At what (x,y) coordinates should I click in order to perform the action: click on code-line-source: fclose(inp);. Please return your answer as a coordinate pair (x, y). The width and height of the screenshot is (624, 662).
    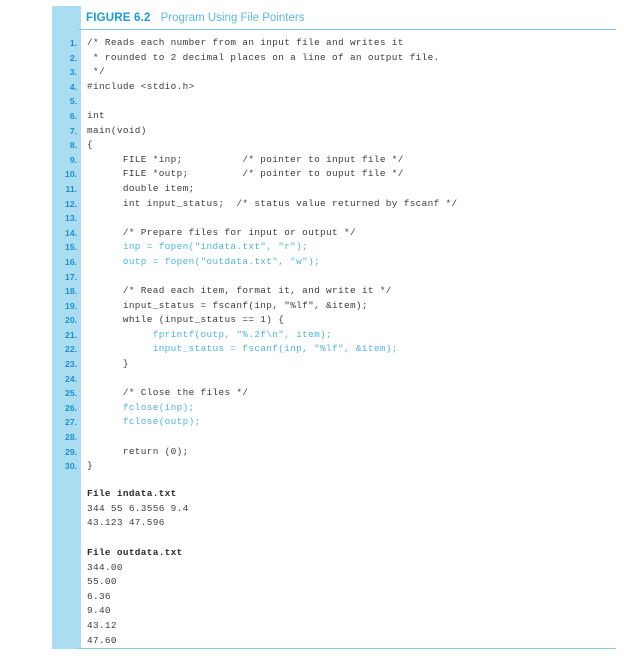
    Looking at the image, I should click on (141, 407).